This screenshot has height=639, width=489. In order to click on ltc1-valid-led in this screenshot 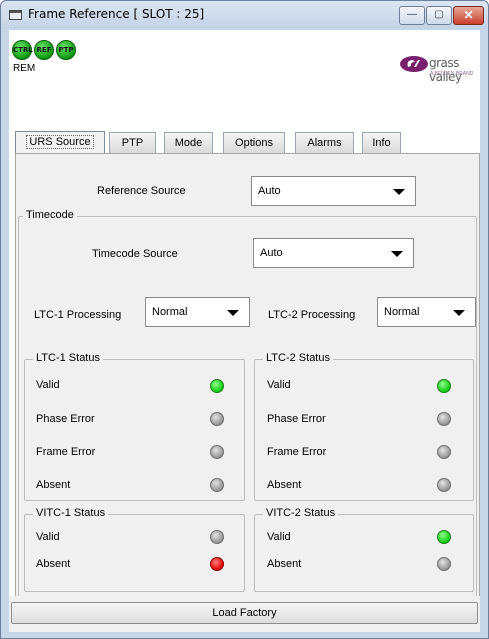, I will do `click(217, 386)`.